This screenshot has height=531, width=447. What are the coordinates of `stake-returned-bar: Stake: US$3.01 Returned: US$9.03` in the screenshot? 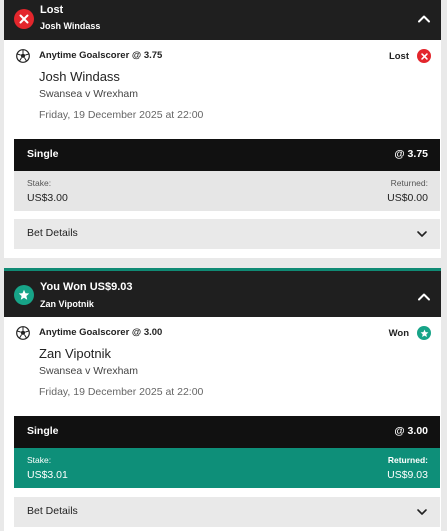 It's located at (227, 468).